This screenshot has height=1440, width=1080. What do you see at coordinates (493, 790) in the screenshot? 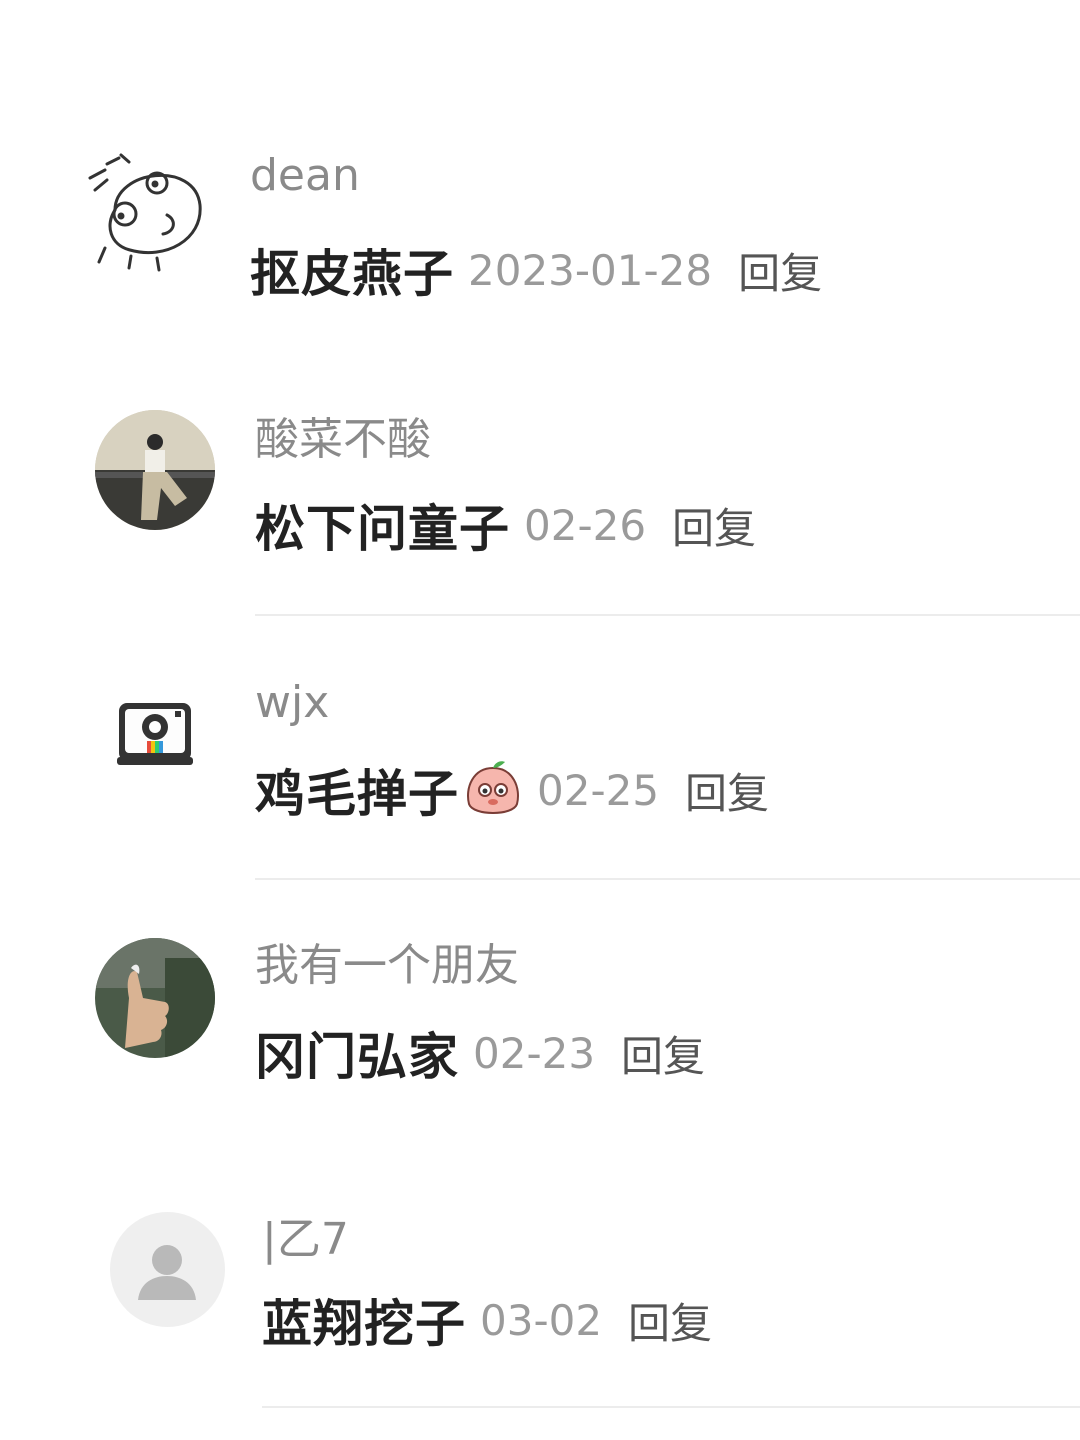
I see `peach-face-emoji-icon` at bounding box center [493, 790].